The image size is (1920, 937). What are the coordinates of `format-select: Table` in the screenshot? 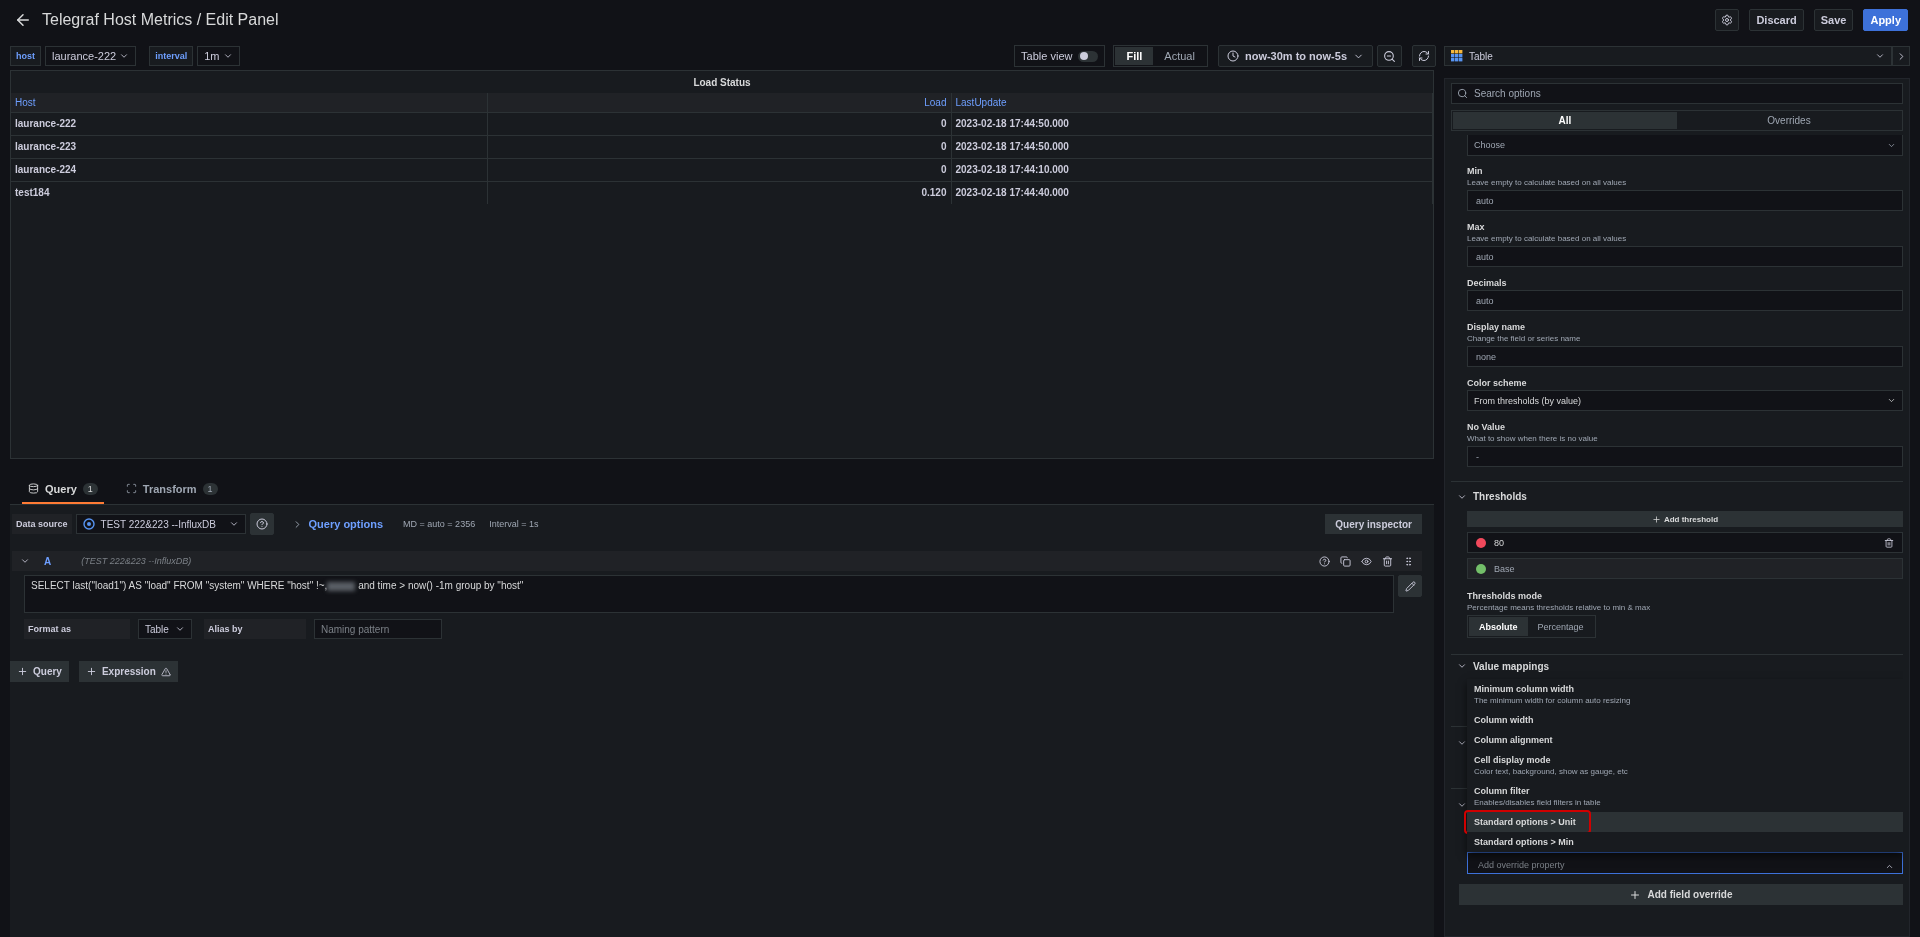 It's located at (165, 629).